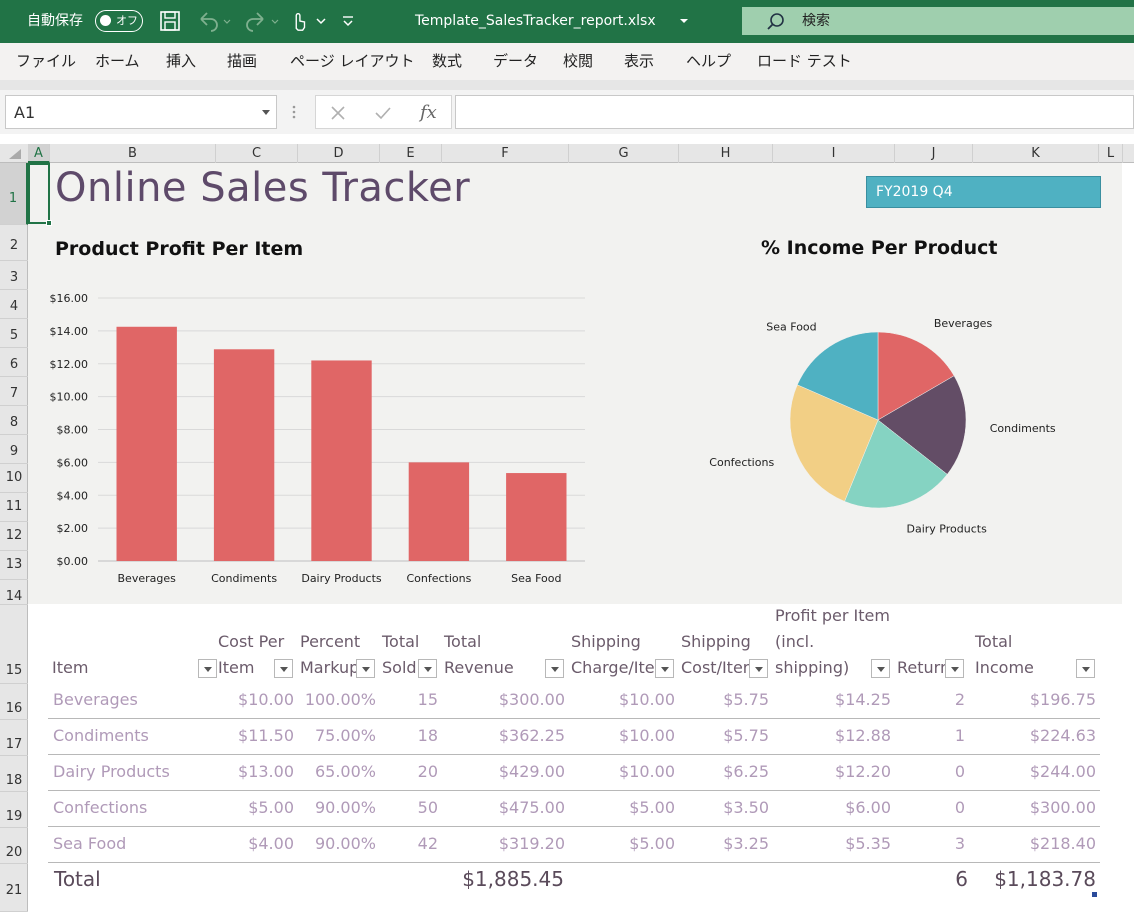 This screenshot has height=912, width=1134. What do you see at coordinates (14, 478) in the screenshot?
I see `row-header: 10` at bounding box center [14, 478].